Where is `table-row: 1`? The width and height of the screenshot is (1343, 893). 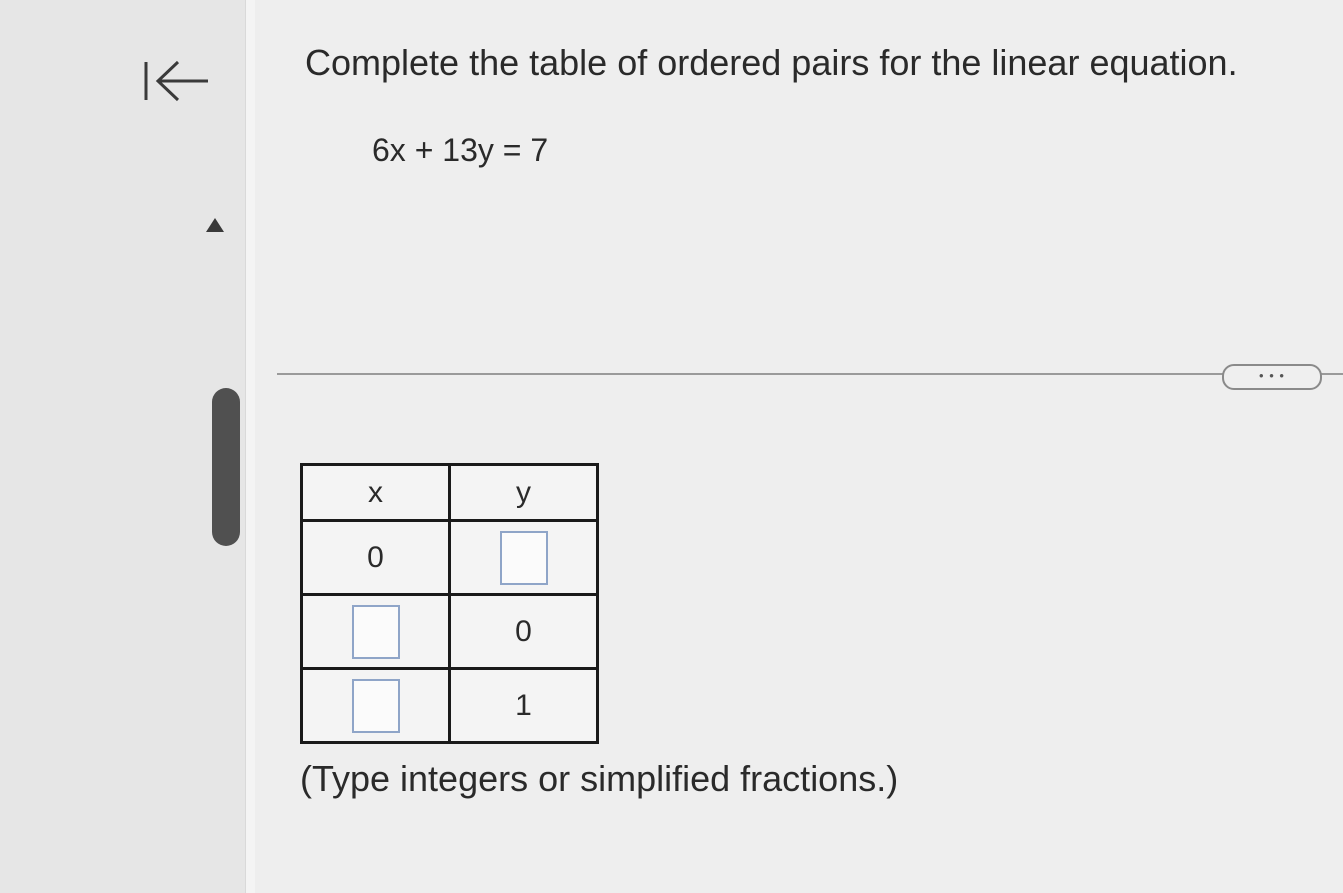 table-row: 1 is located at coordinates (449, 705).